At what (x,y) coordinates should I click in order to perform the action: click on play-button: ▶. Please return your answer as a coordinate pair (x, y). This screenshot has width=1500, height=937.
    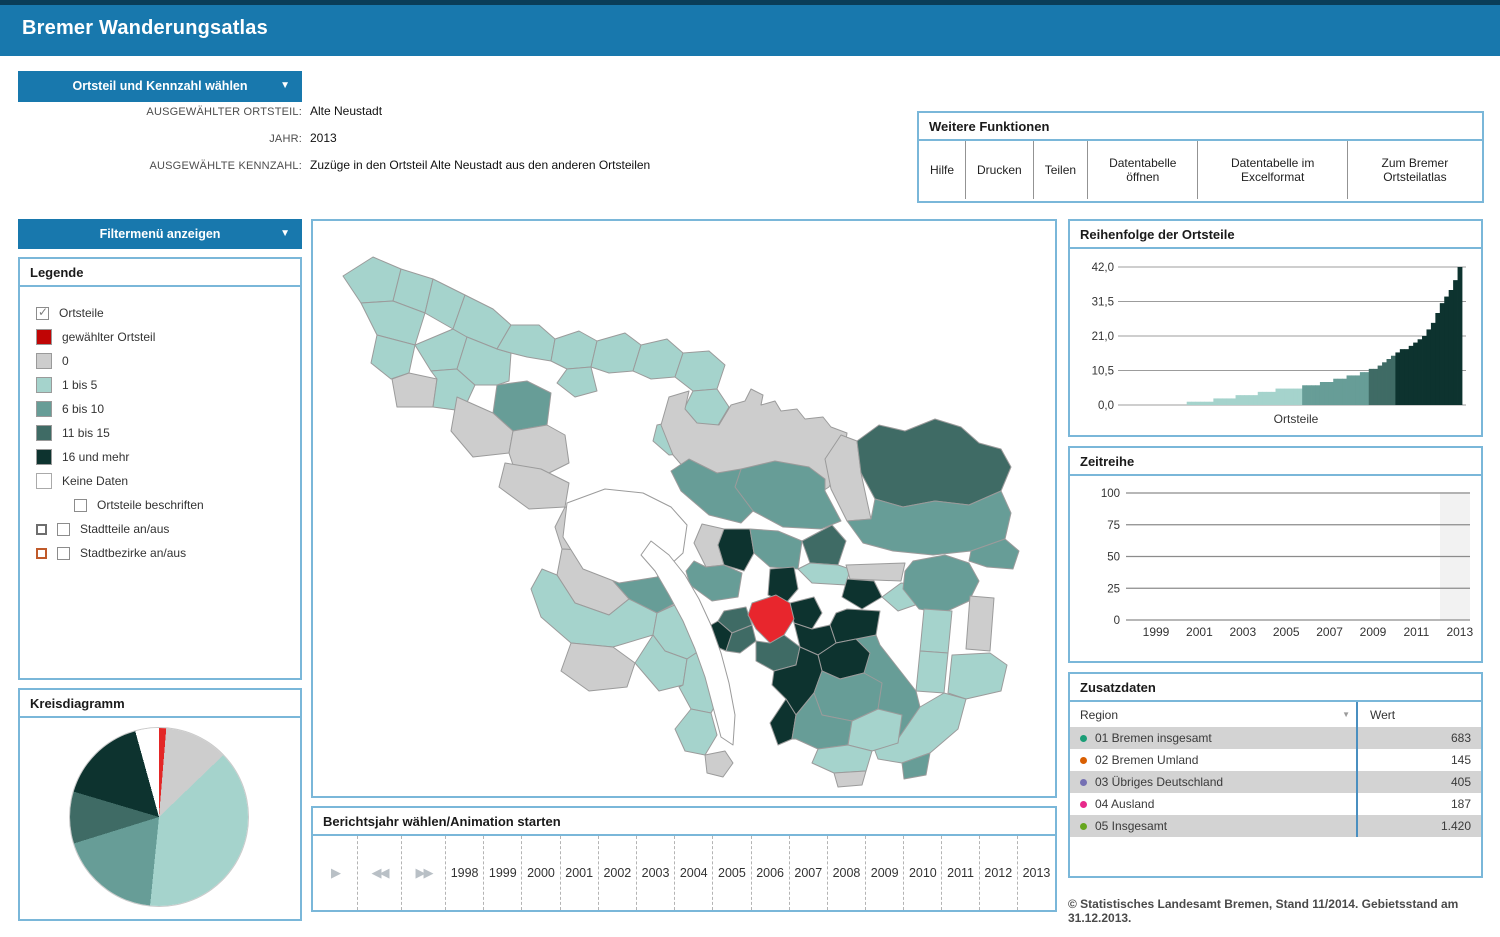
    Looking at the image, I should click on (335, 873).